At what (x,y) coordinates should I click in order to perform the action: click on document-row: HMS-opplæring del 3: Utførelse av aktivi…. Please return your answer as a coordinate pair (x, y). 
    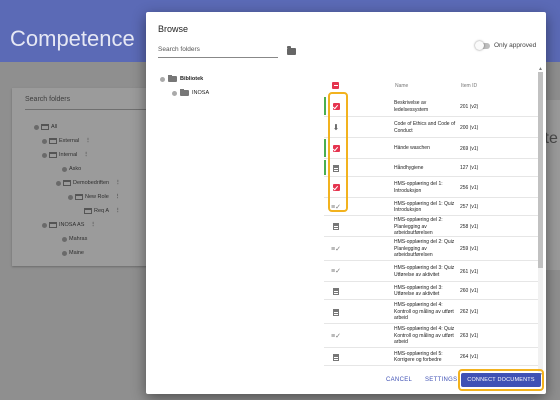
    Looking at the image, I should click on (431, 291).